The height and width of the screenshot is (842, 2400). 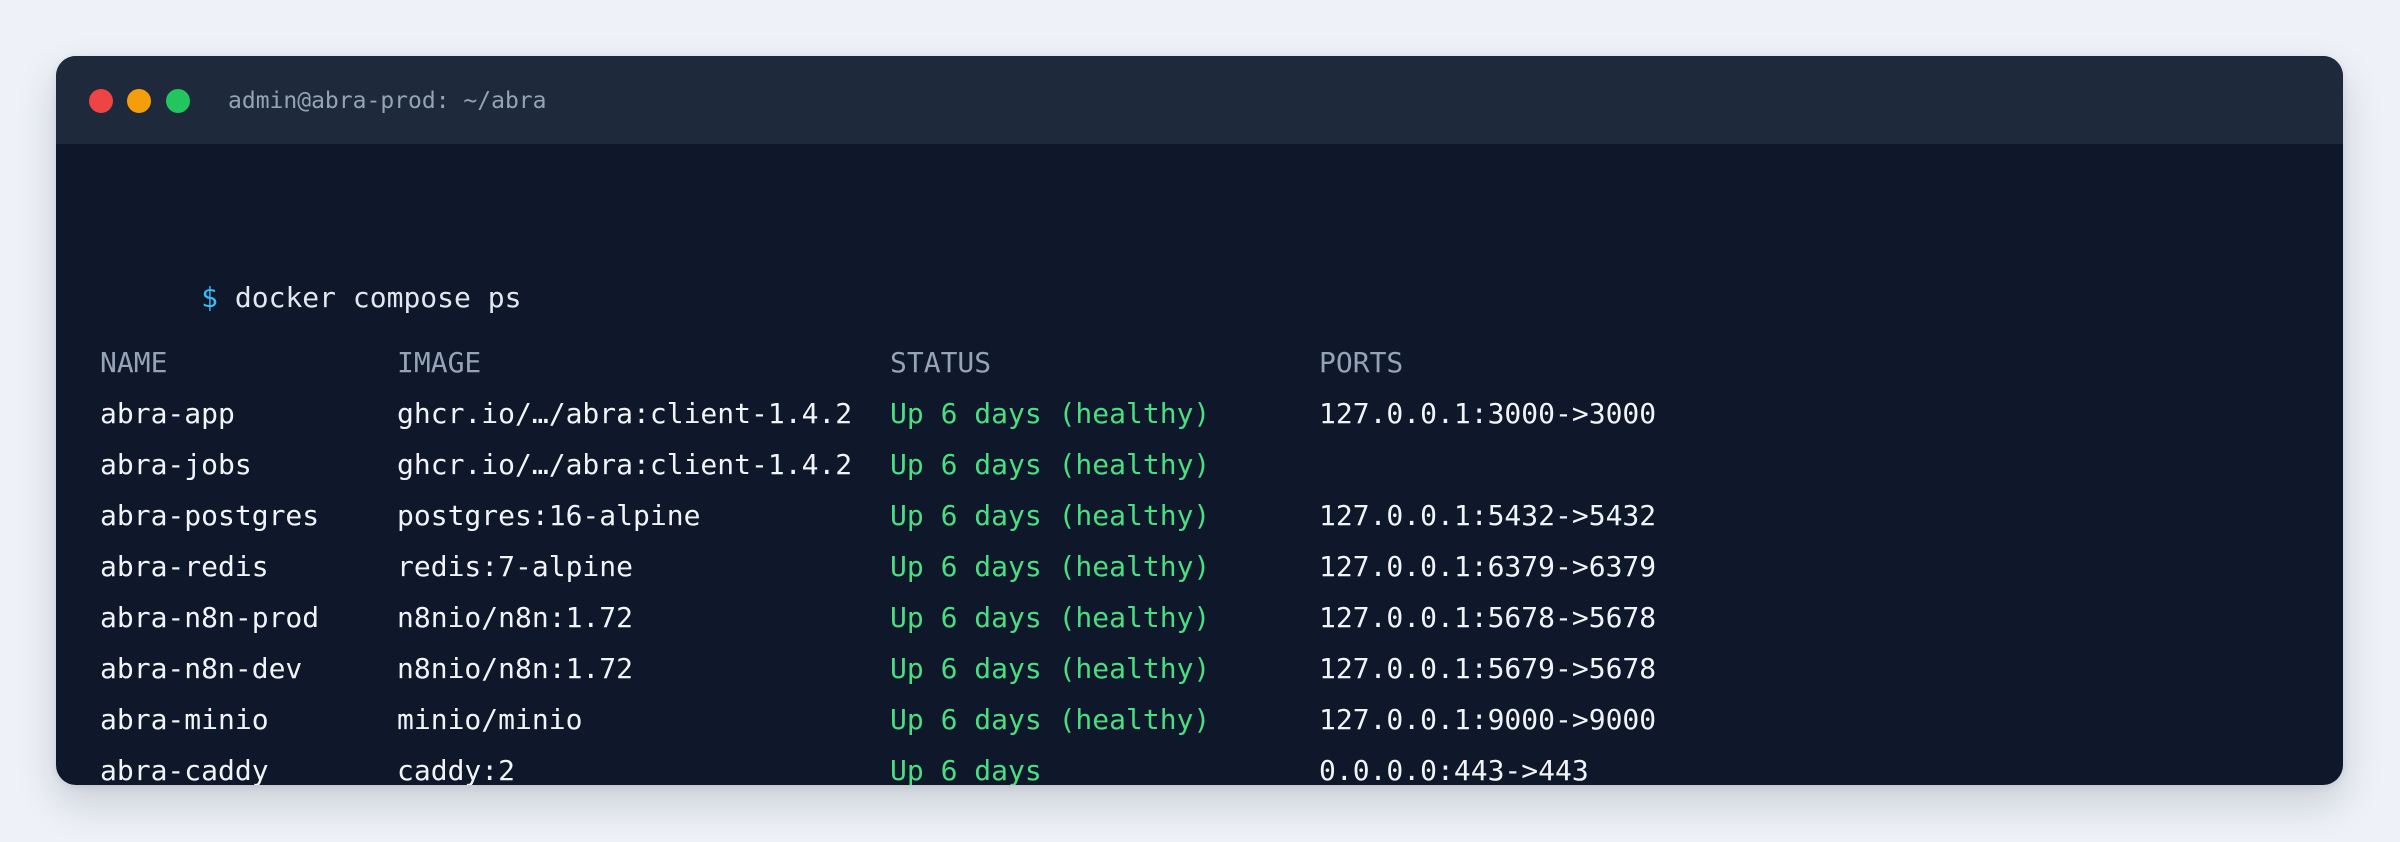 I want to click on container-ports: 127.0.0.1:5678->5678, so click(x=1488, y=617).